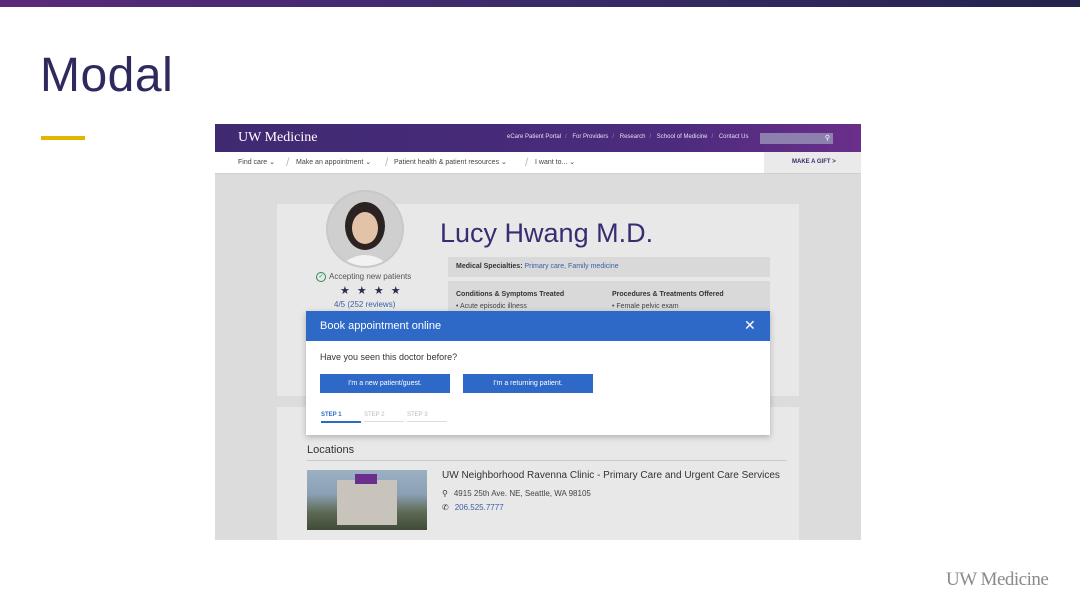 The height and width of the screenshot is (608, 1080). I want to click on doctor-avatar, so click(365, 229).